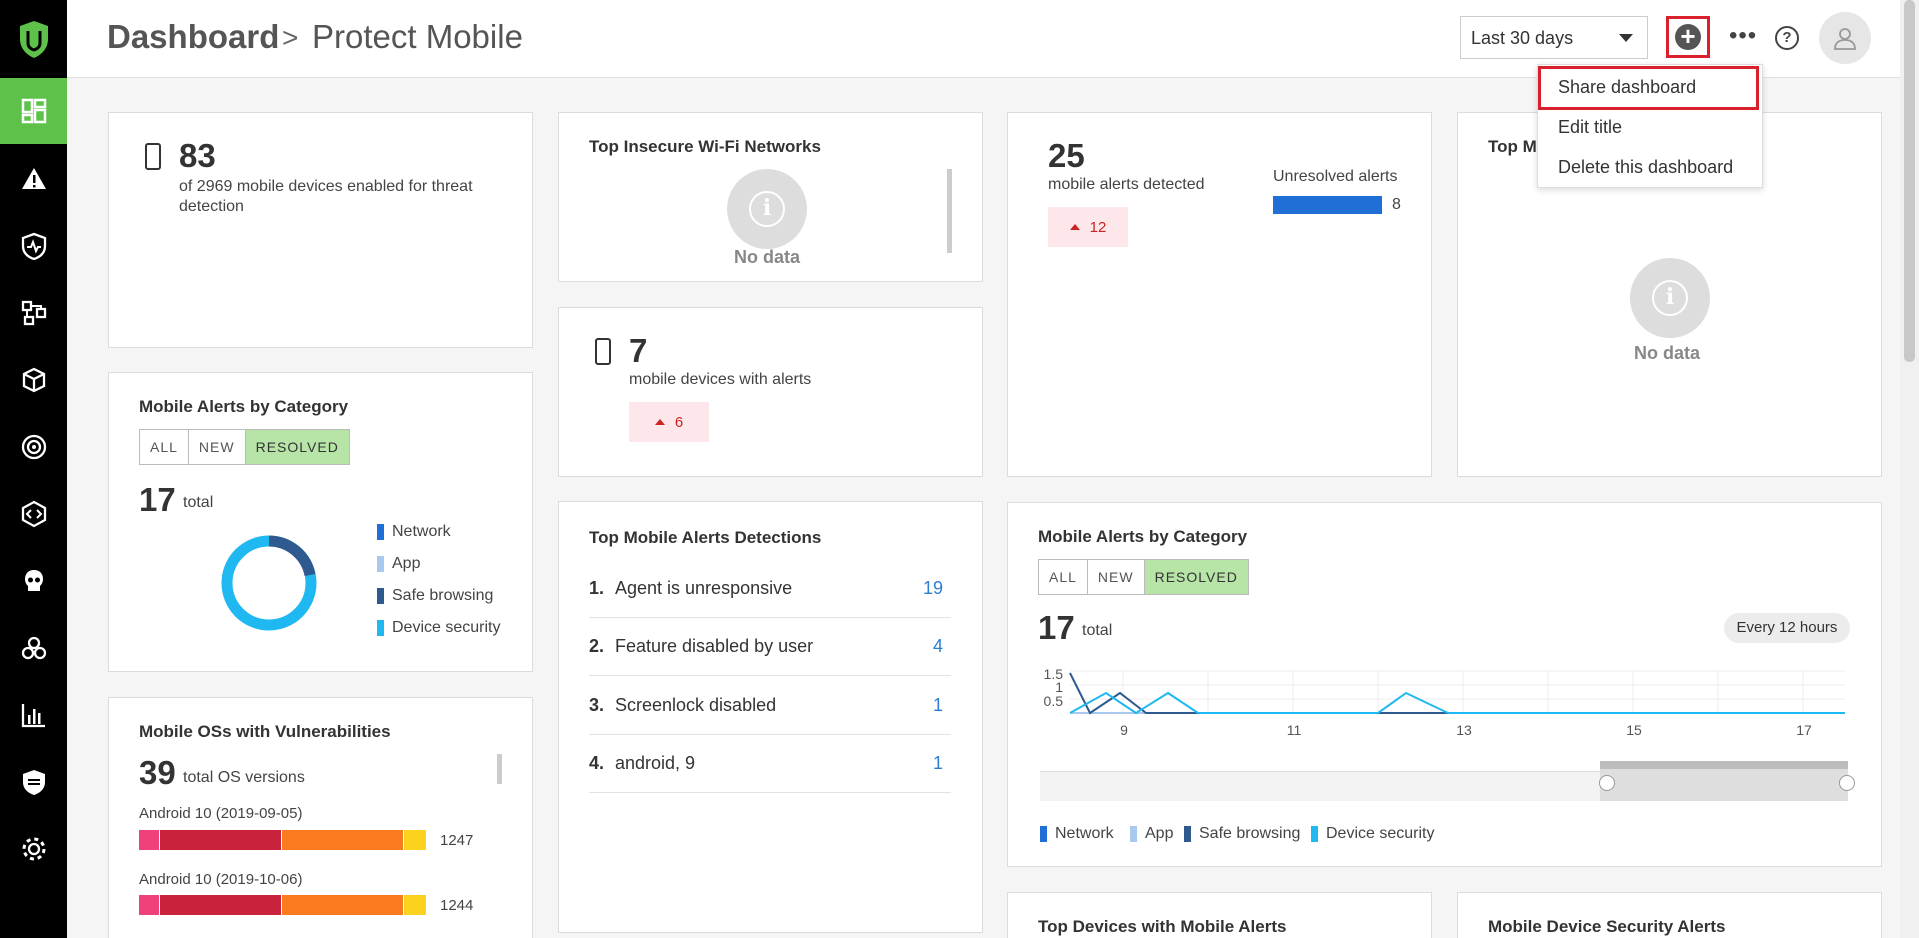 This screenshot has width=1919, height=938. I want to click on range-handle-left, so click(1607, 783).